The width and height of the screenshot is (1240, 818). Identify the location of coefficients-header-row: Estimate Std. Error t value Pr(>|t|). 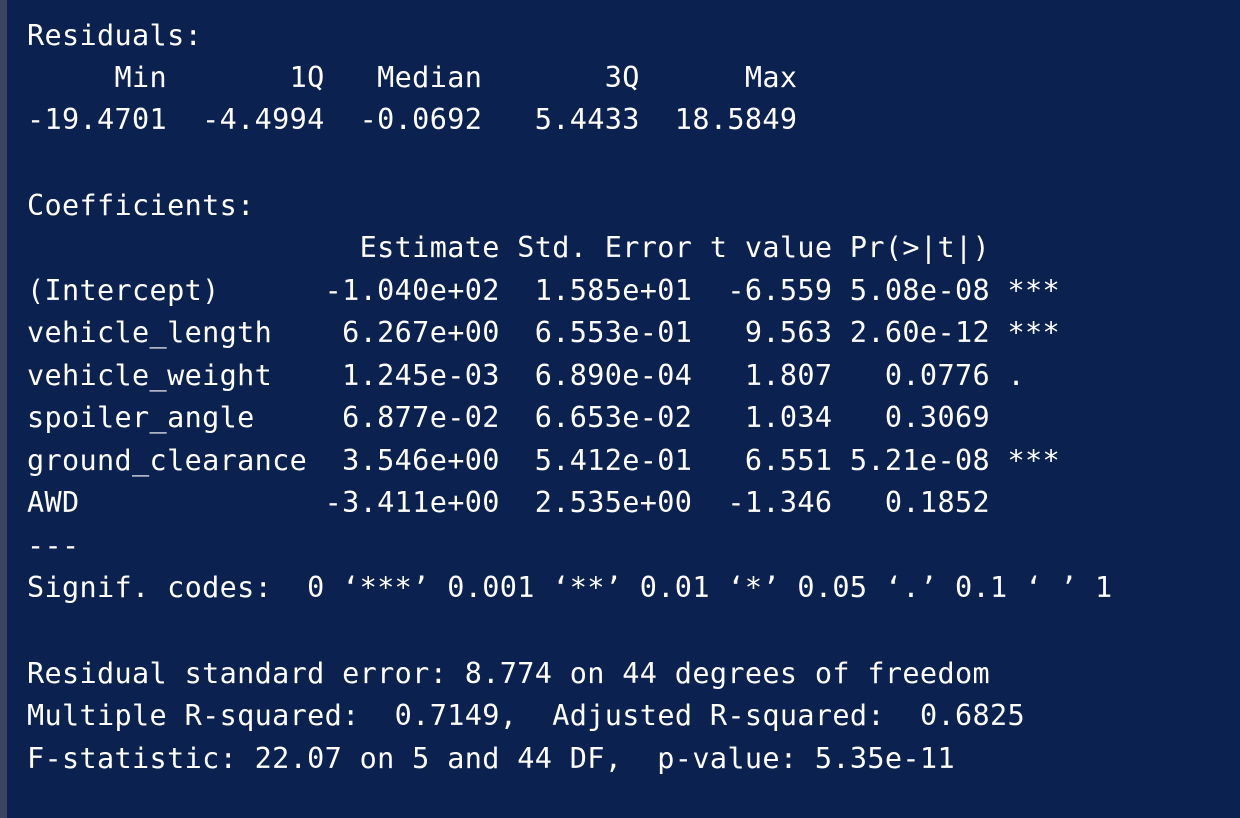
(508, 247).